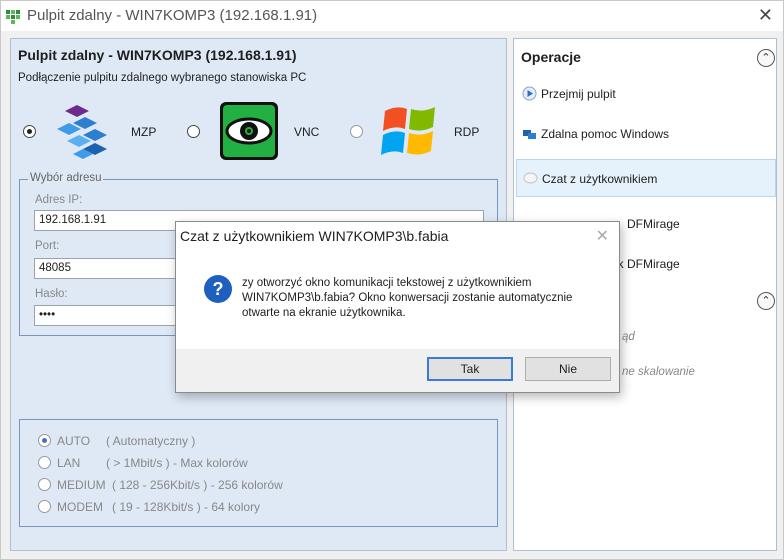  I want to click on dialog-footer: Tak Nie, so click(397, 370).